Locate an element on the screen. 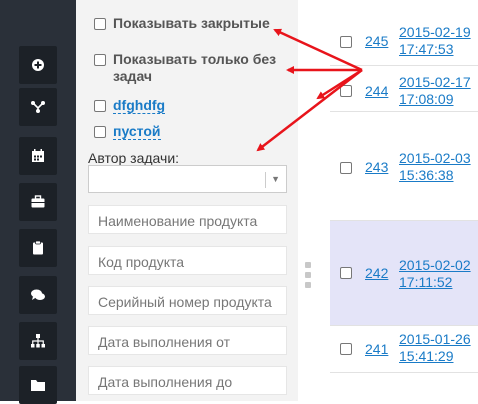  sidebar-folder-button is located at coordinates (38, 385).